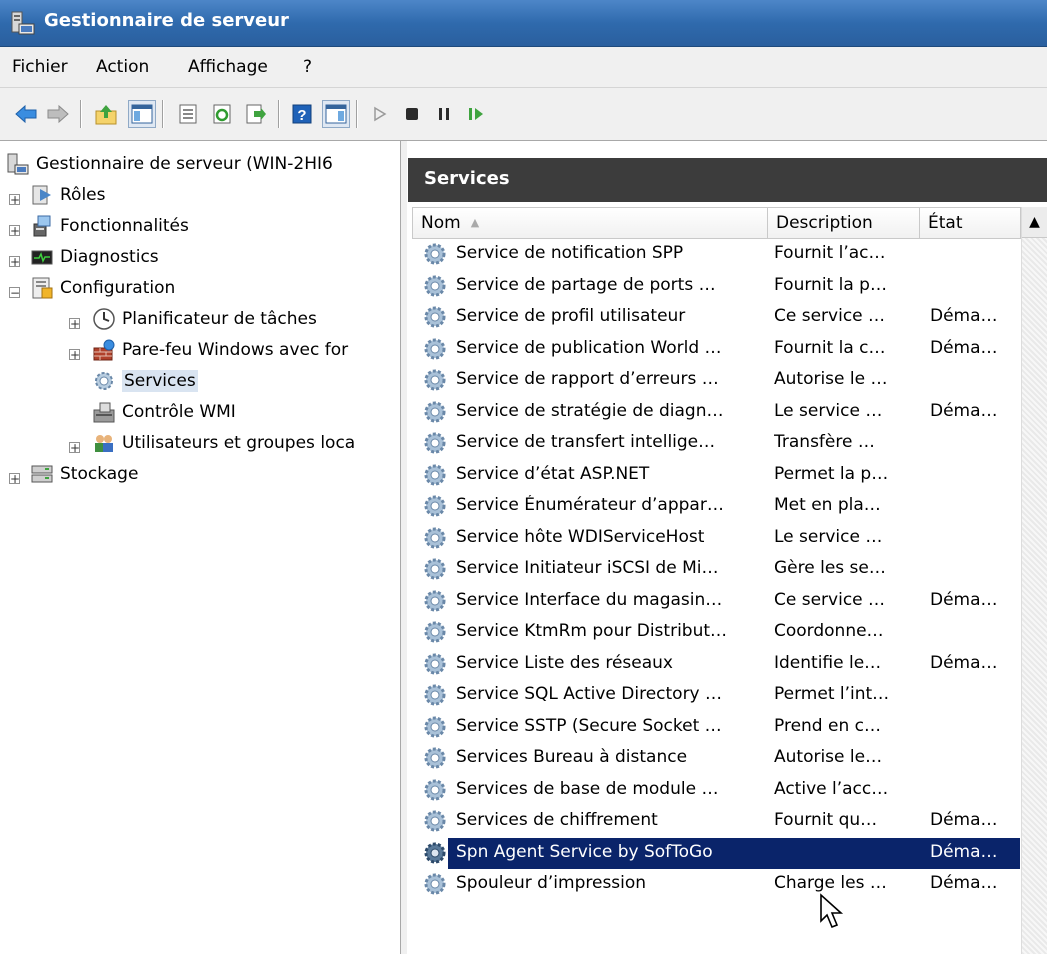 This screenshot has width=1047, height=954. What do you see at coordinates (94, 257) in the screenshot?
I see `tree-item-diagnostics: Diagnostics` at bounding box center [94, 257].